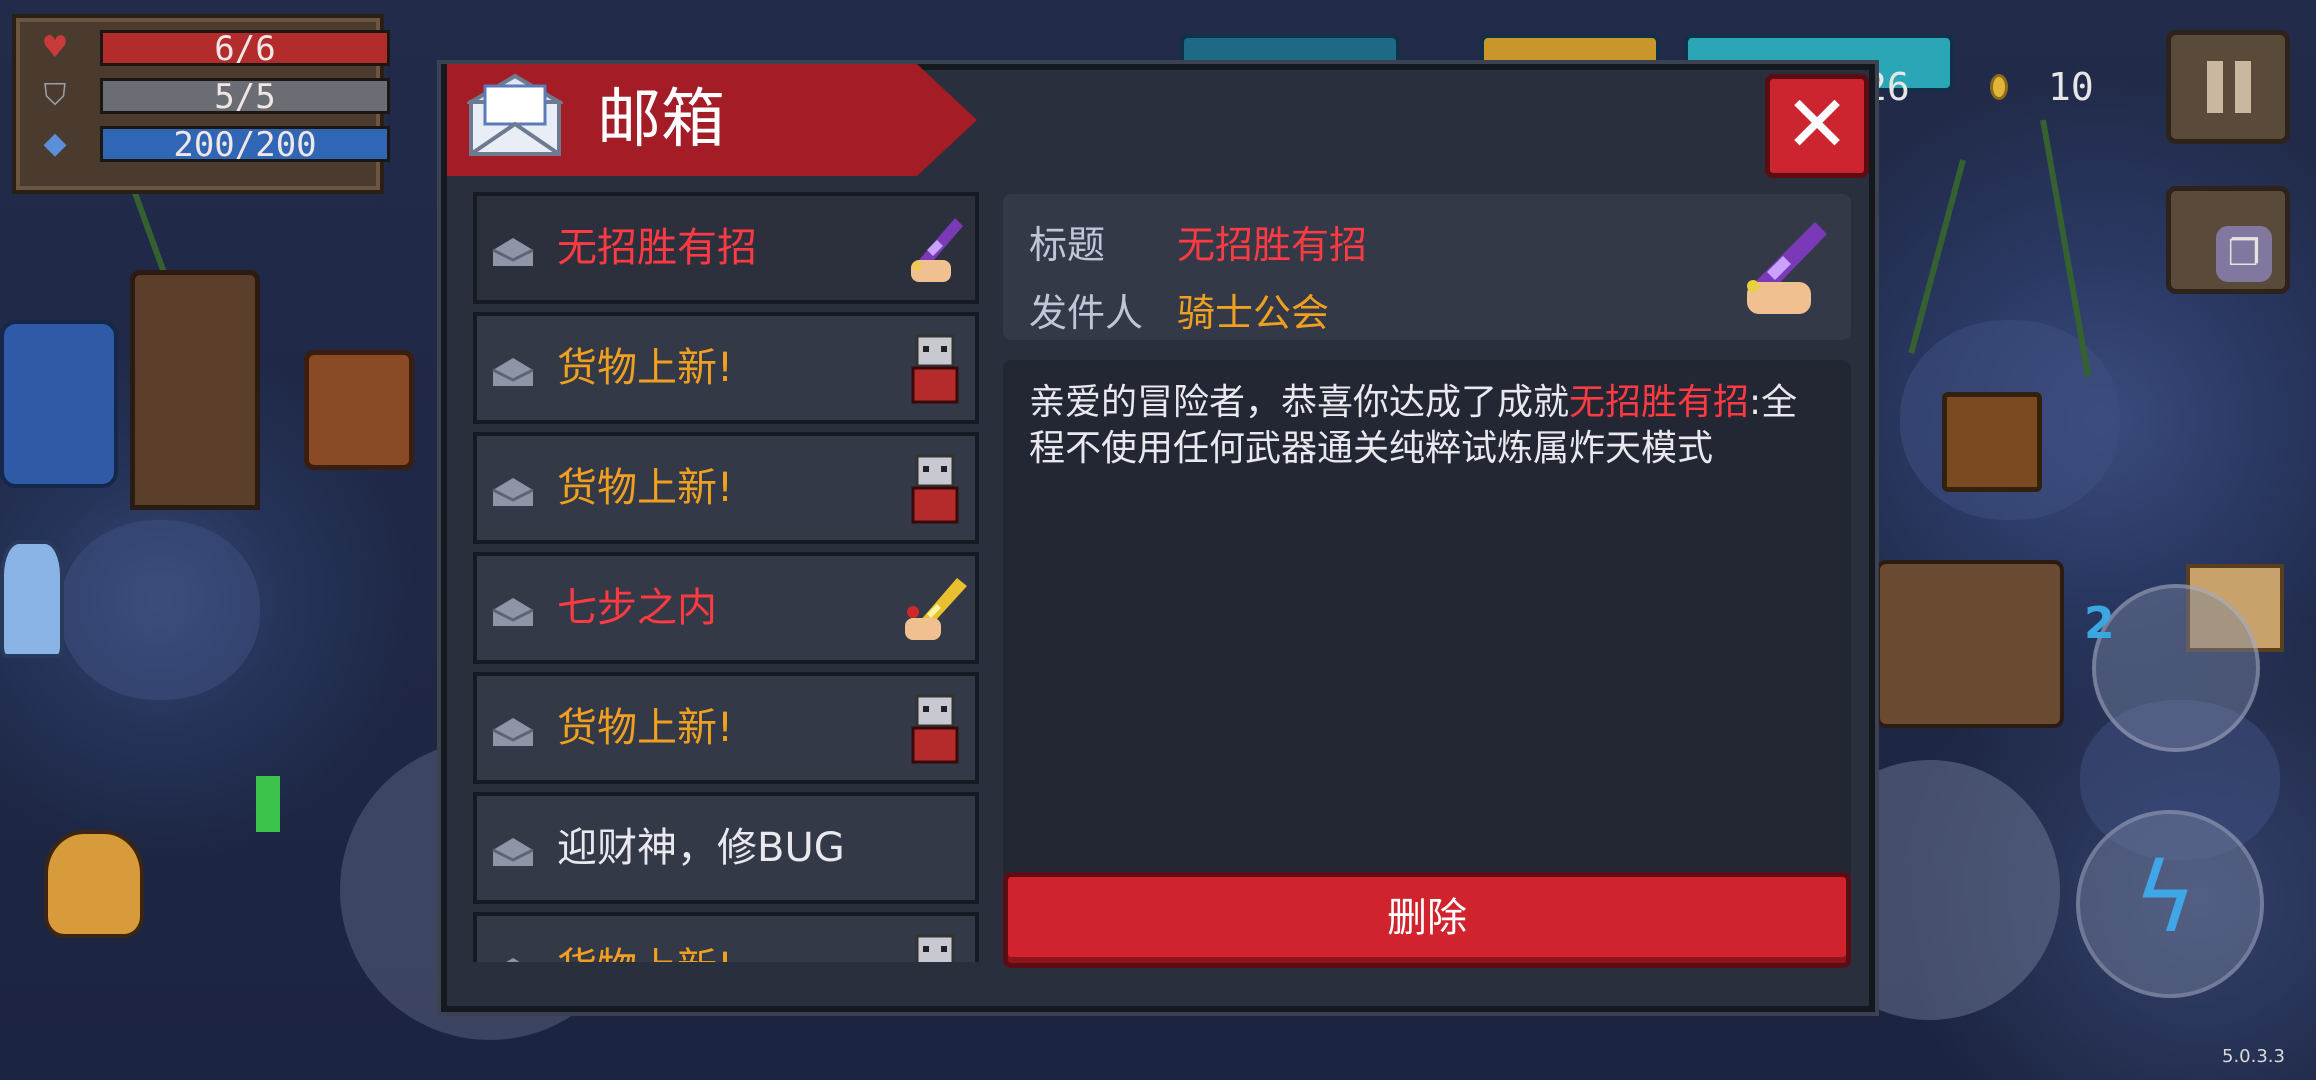 Image resolution: width=2316 pixels, height=1080 pixels. What do you see at coordinates (726, 608) in the screenshot?
I see `mail-item: 七步之内` at bounding box center [726, 608].